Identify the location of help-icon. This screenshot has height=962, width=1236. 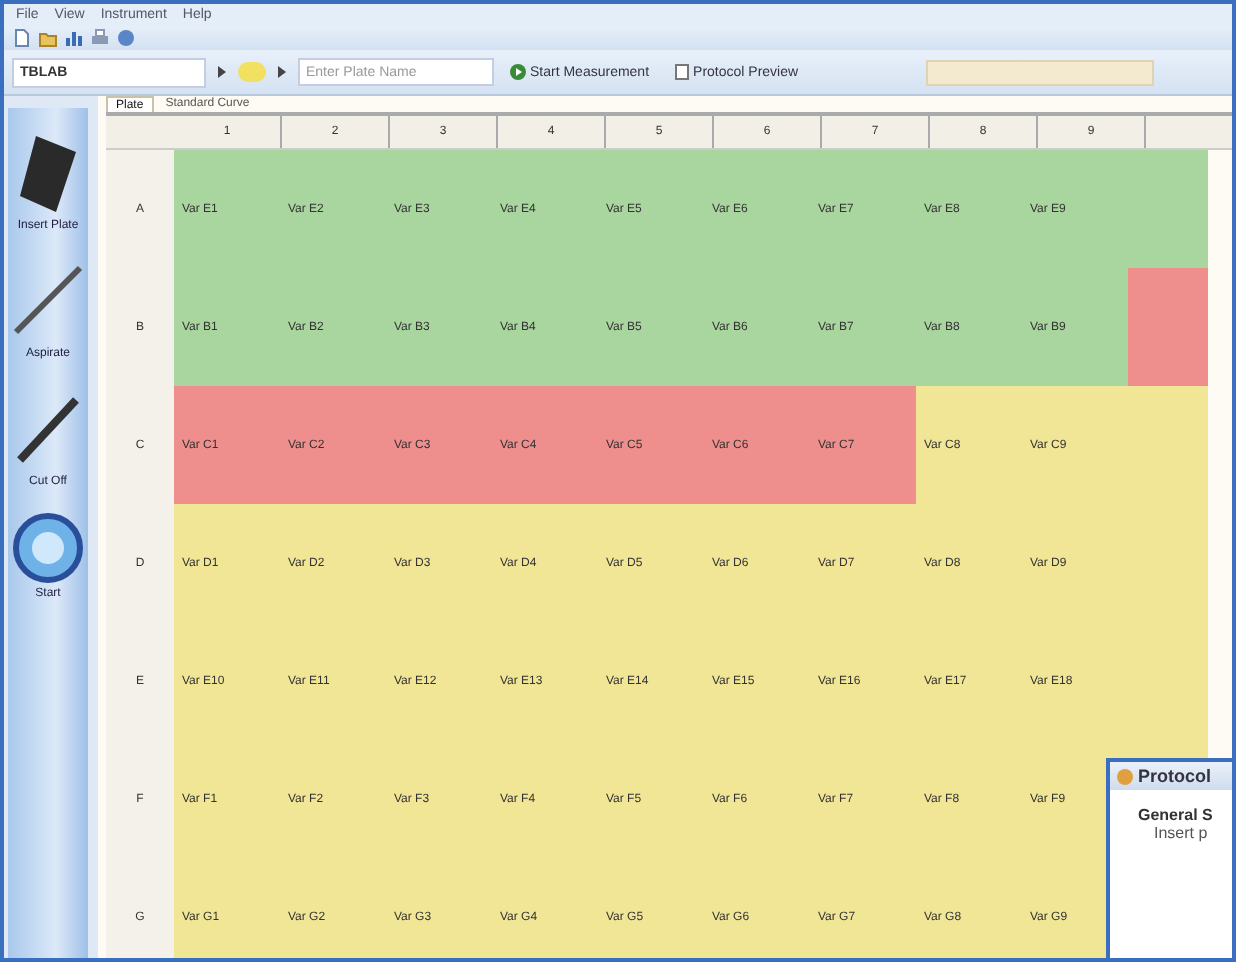
(126, 38).